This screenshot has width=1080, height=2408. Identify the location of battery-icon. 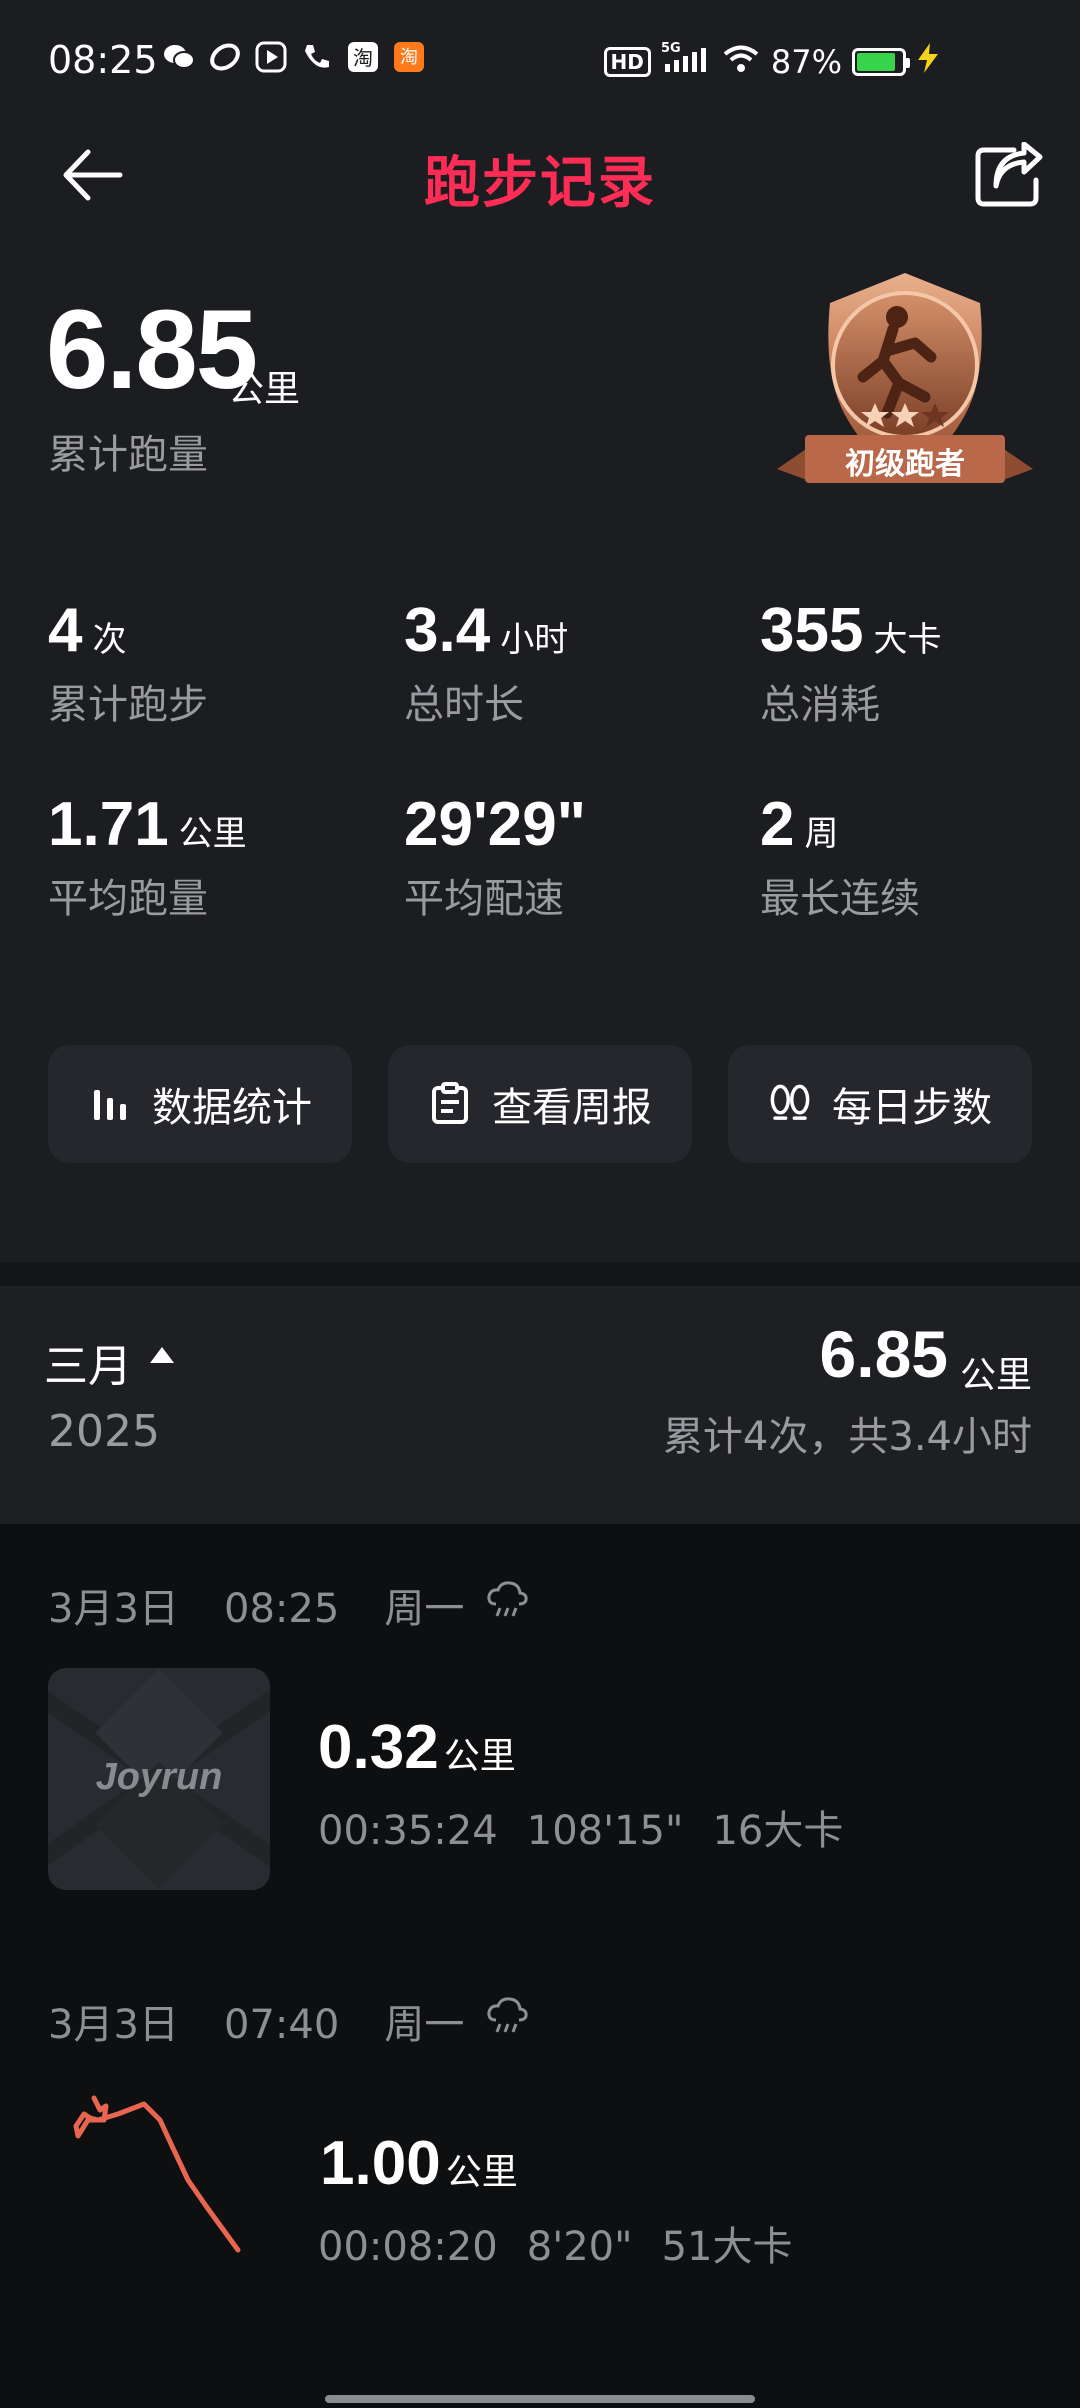
(881, 62).